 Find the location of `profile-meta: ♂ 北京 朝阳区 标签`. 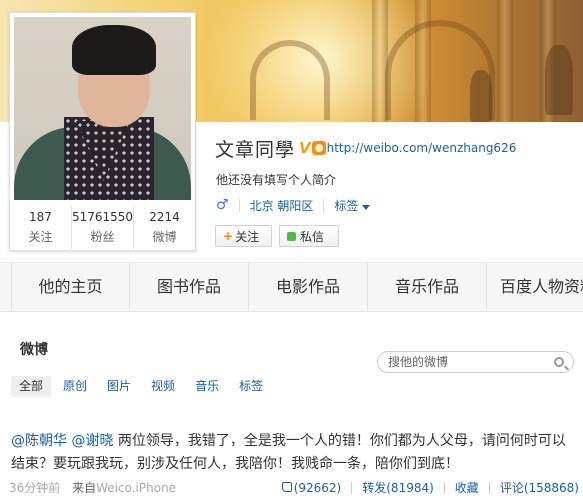

profile-meta: ♂ 北京 朝阳区 标签 is located at coordinates (293, 205).